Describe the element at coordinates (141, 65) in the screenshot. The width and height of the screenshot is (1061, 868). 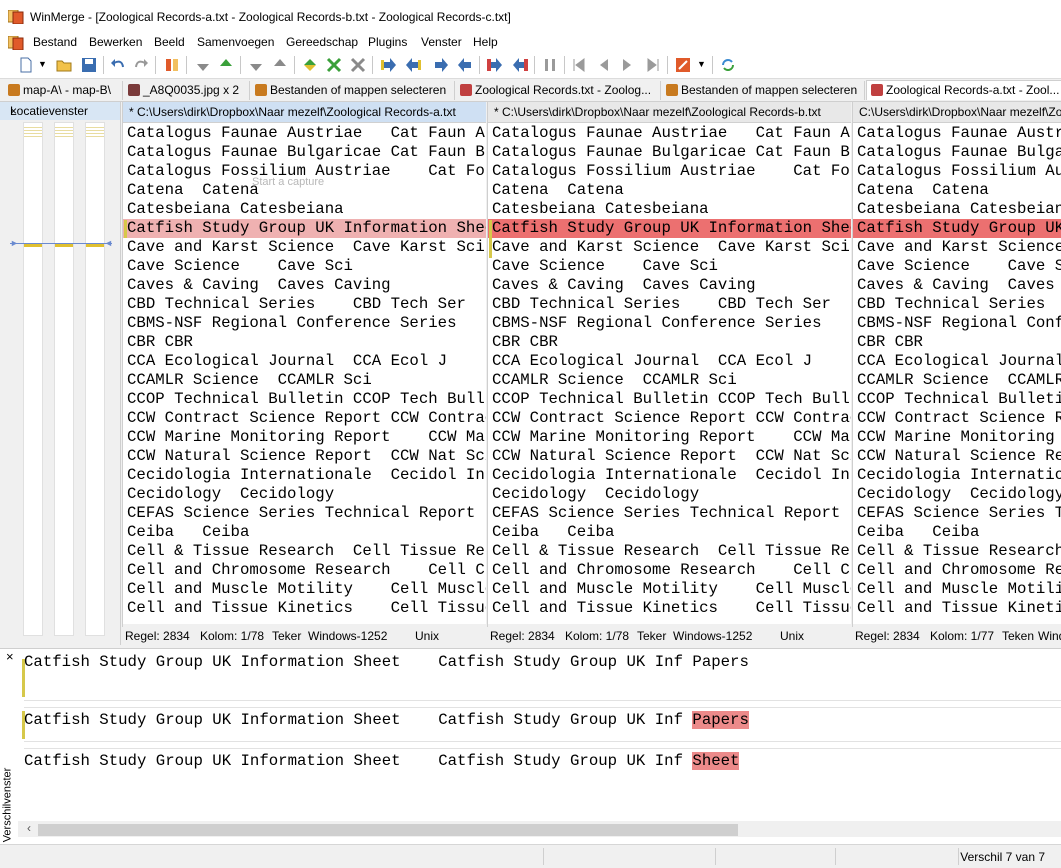
I see `redo-icon` at that location.